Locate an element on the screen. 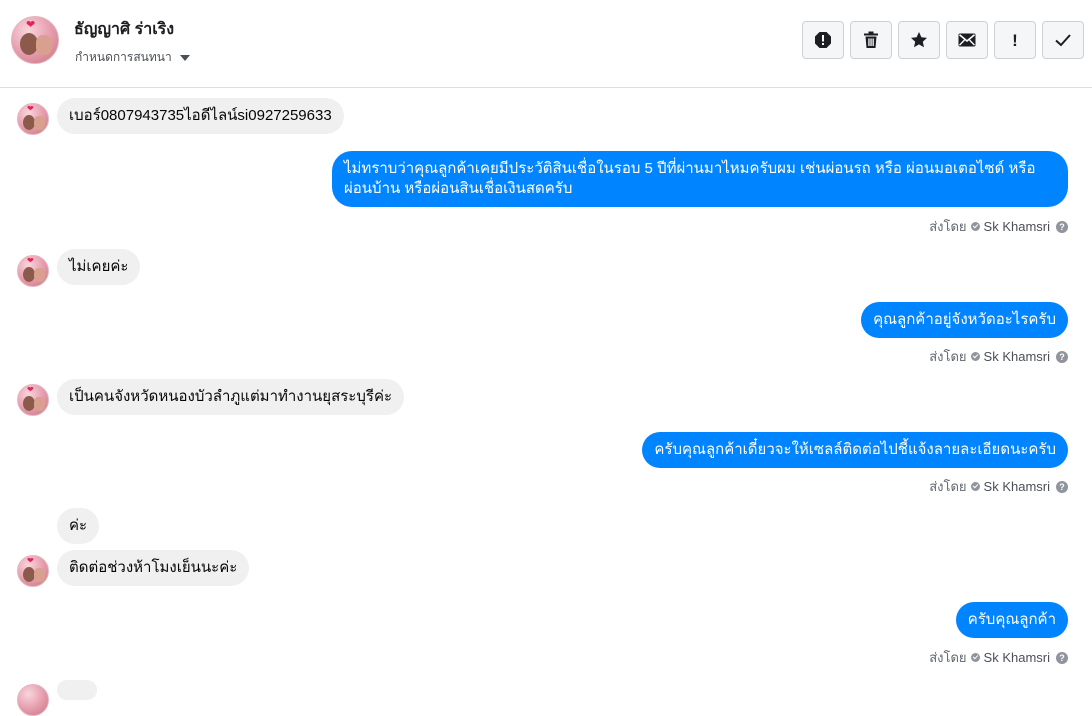 The image size is (1092, 716). trash-icon is located at coordinates (871, 39).